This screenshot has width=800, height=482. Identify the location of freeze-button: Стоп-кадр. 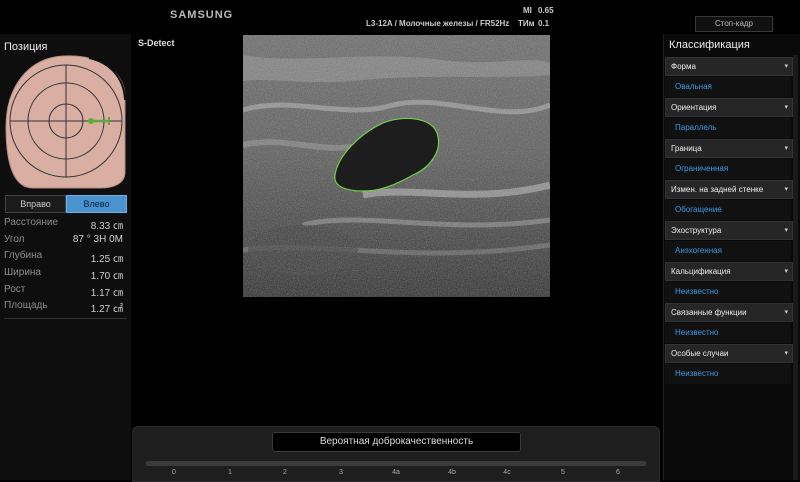
(734, 24).